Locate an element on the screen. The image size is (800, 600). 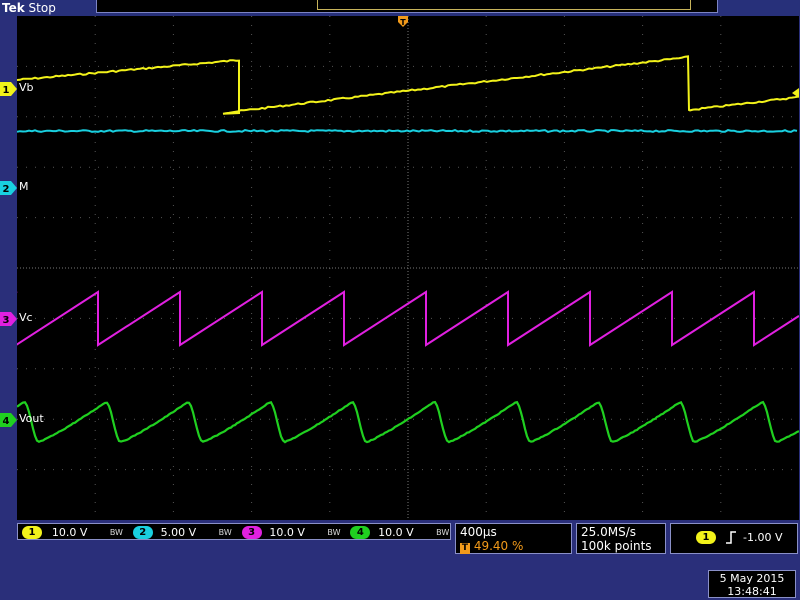
trigger-position-marker: T is located at coordinates (403, 21).